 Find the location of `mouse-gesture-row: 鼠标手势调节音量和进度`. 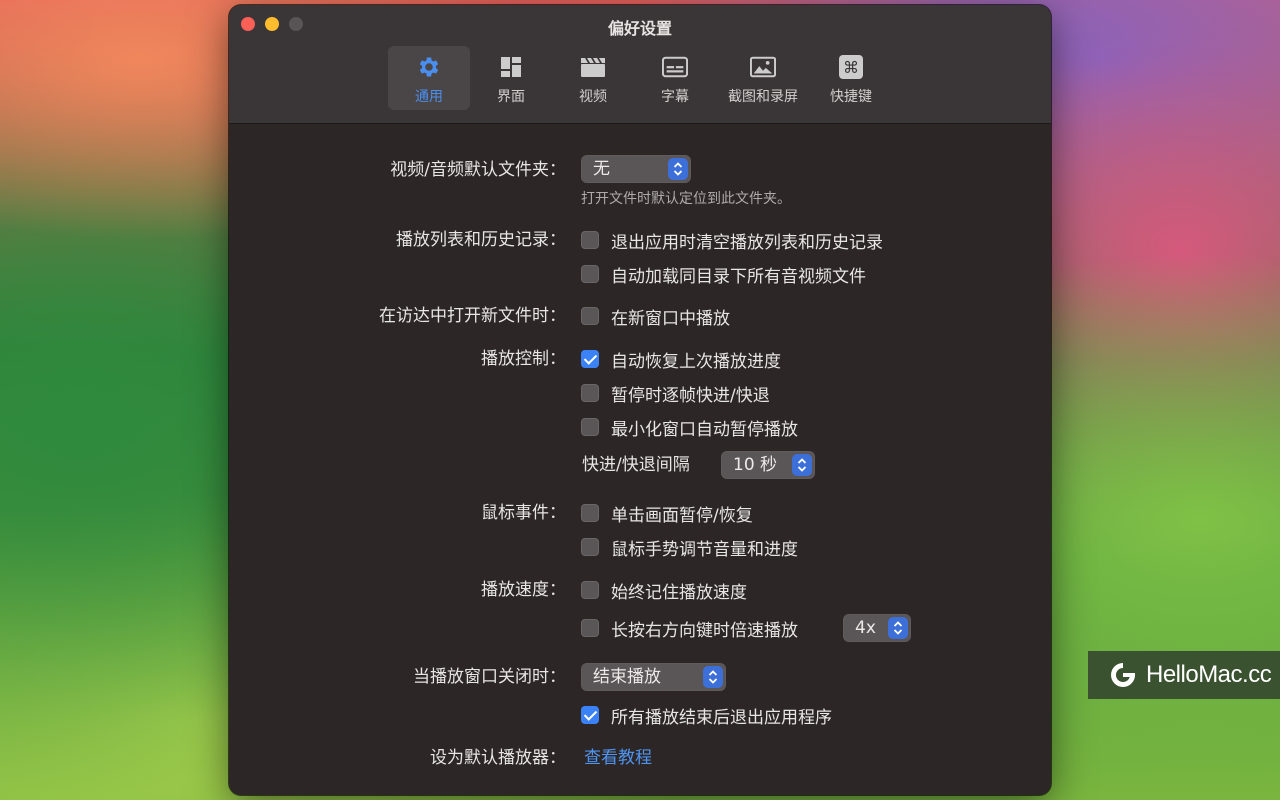

mouse-gesture-row: 鼠标手势调节音量和进度 is located at coordinates (640, 547).